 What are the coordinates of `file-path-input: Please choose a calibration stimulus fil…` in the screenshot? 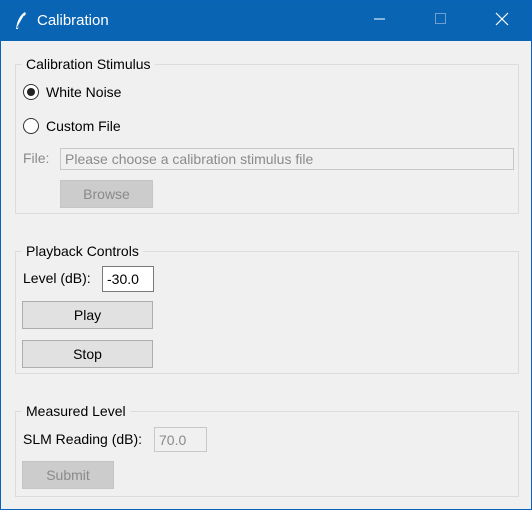 It's located at (287, 159).